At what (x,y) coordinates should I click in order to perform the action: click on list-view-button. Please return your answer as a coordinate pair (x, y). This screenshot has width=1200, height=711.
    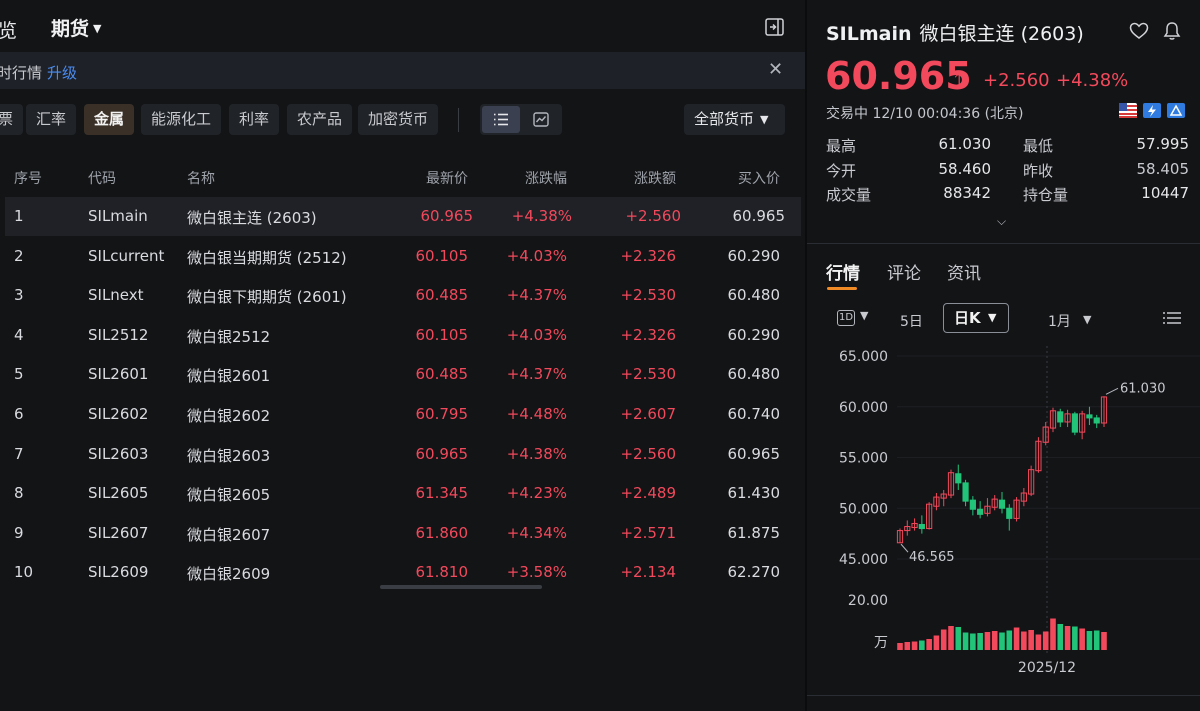
    Looking at the image, I should click on (501, 119).